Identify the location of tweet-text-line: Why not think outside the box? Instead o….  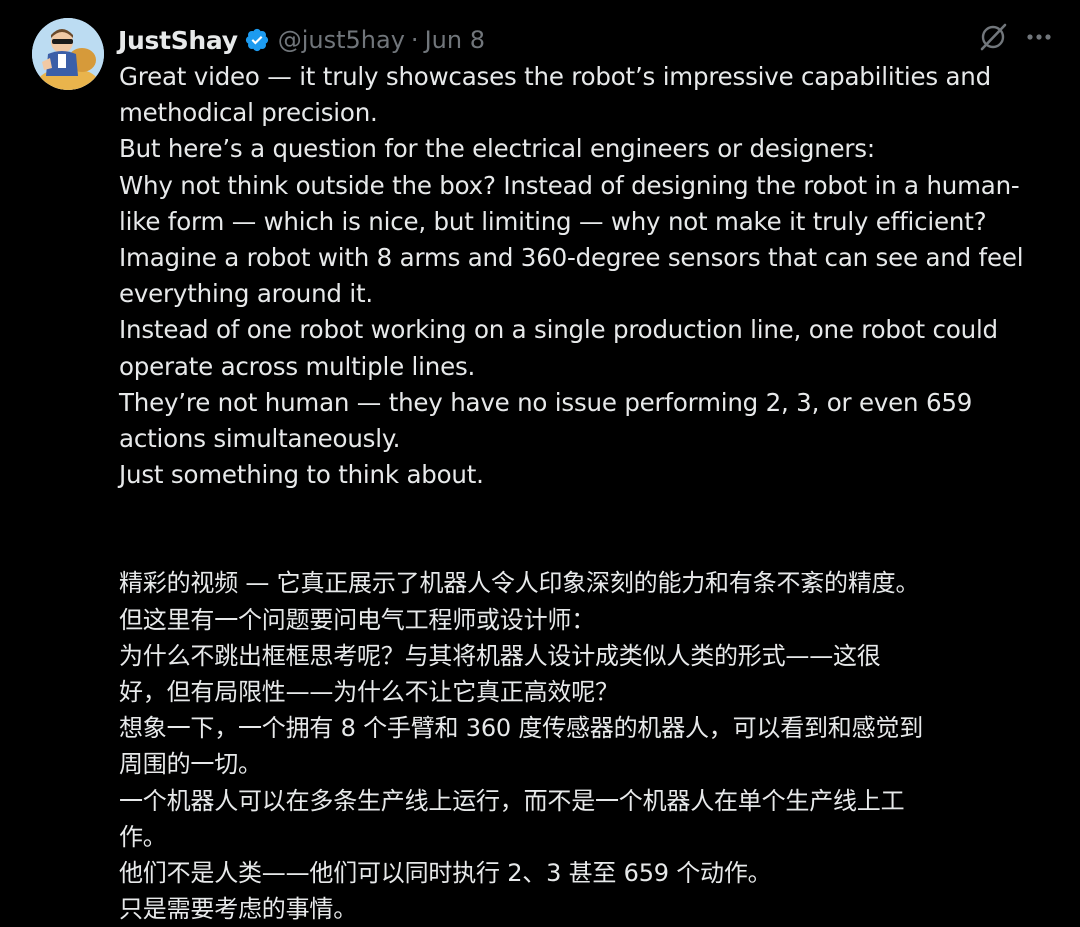
(569, 185).